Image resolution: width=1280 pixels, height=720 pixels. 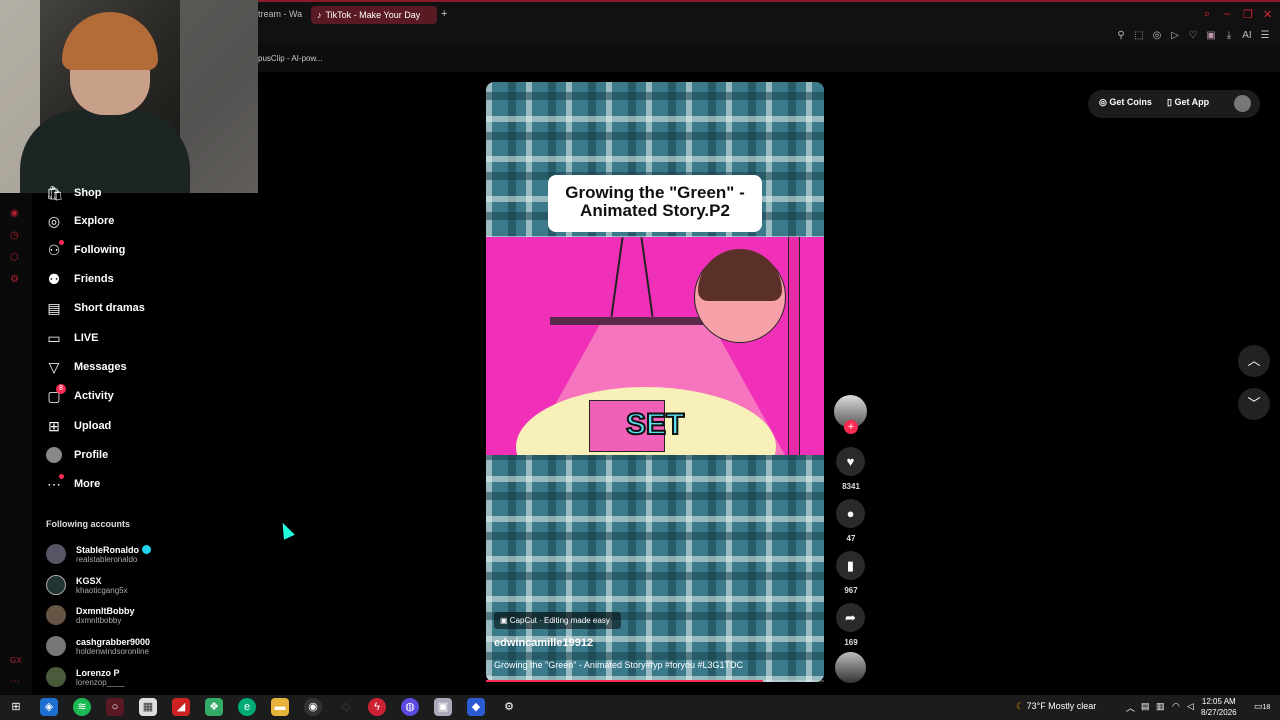 What do you see at coordinates (476, 707) in the screenshot?
I see `app-icon: ◆` at bounding box center [476, 707].